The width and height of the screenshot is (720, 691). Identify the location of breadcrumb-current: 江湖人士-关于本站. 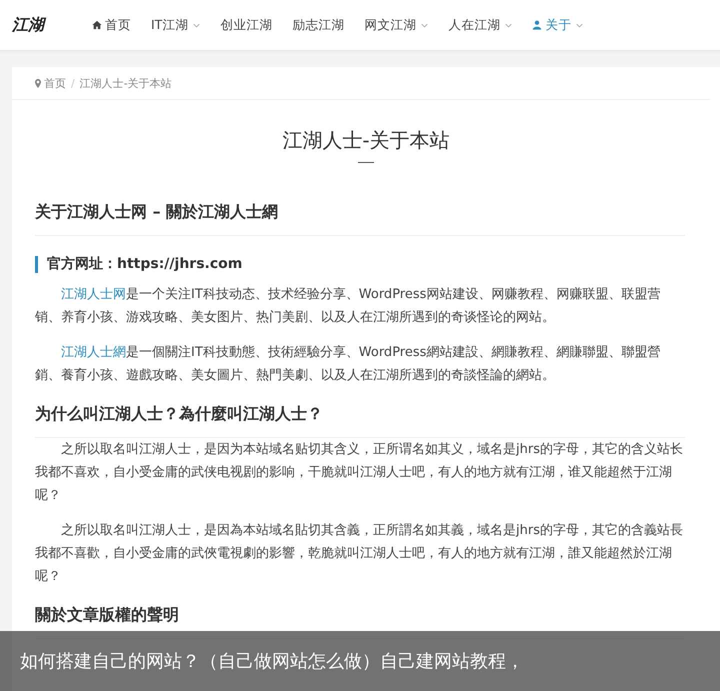
(126, 83).